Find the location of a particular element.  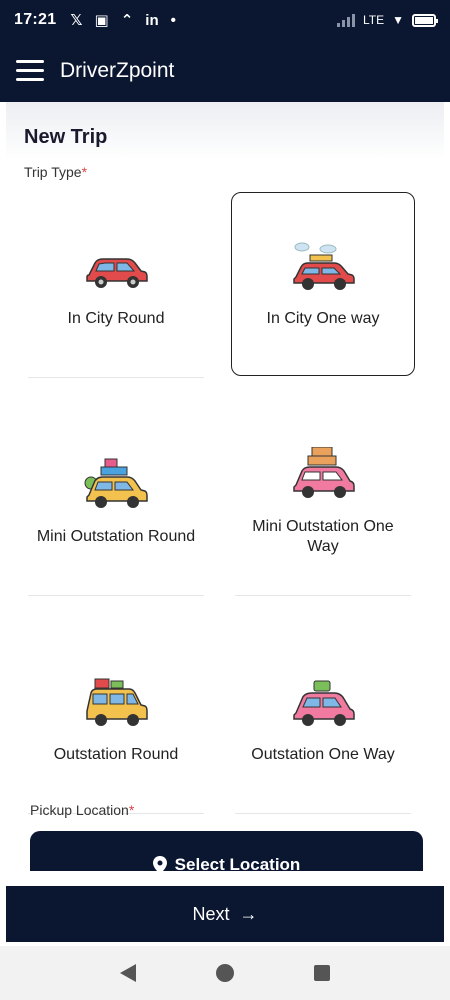

trip-option-label: Mini Outstation Round is located at coordinates (116, 536).